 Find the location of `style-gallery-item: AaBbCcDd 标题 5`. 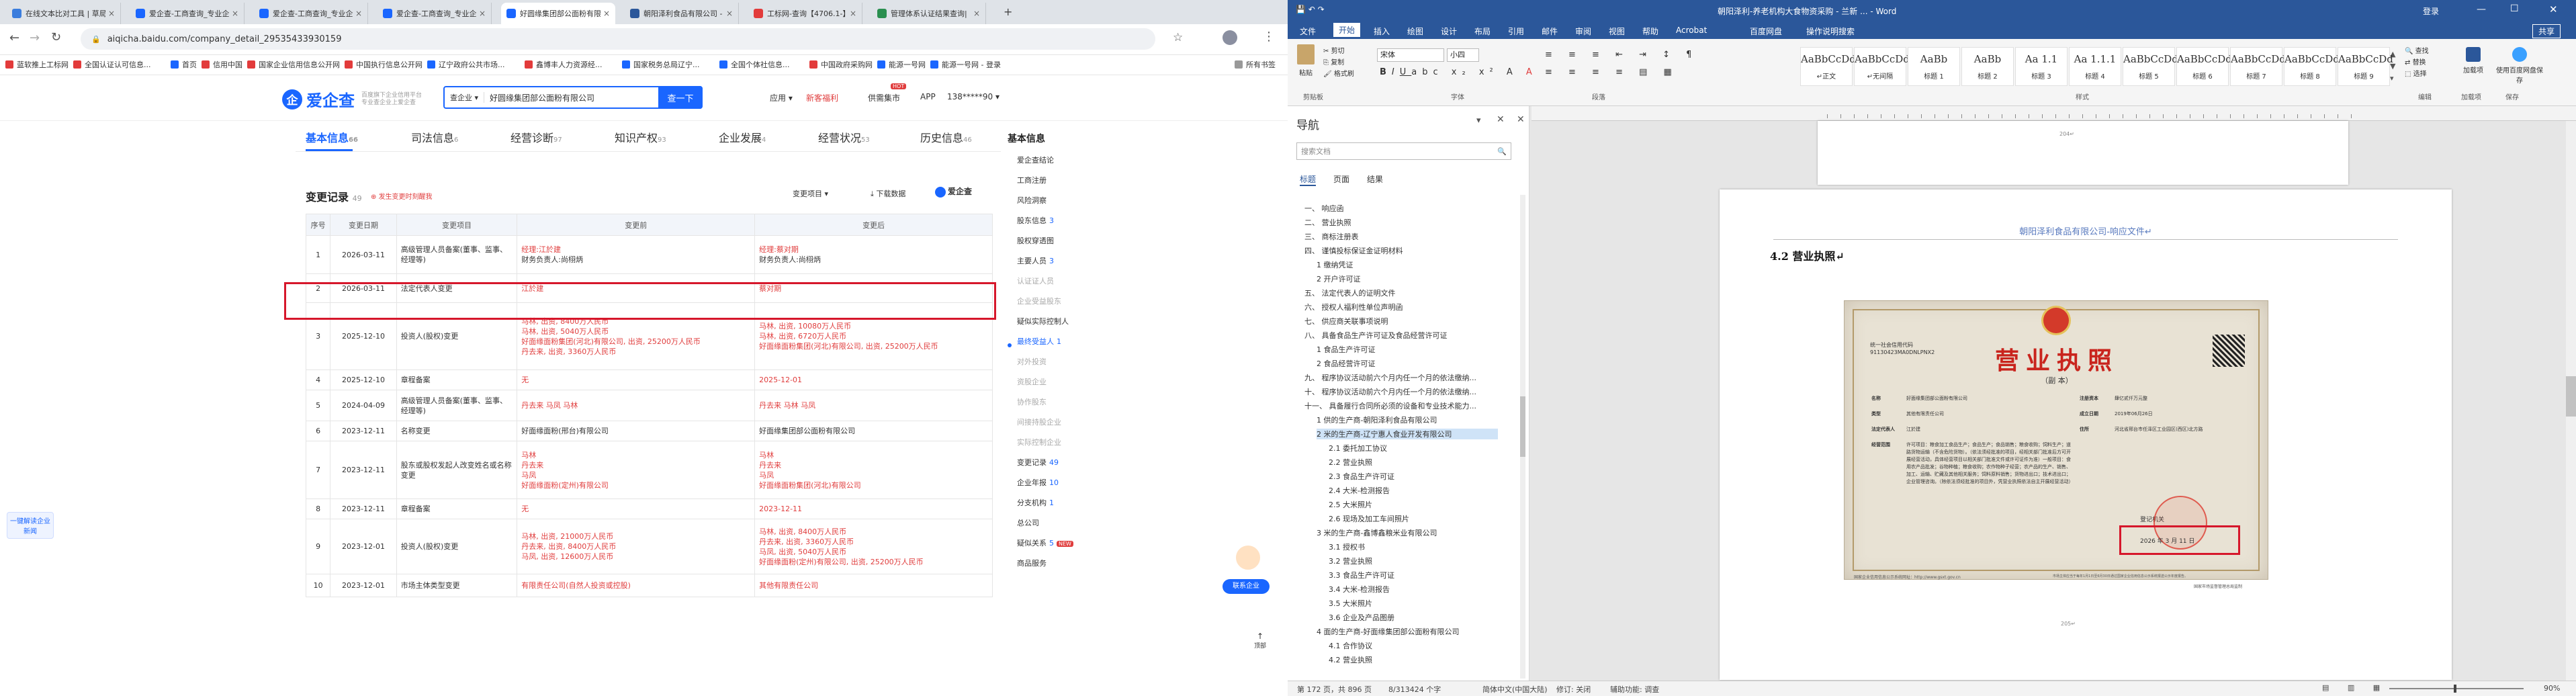

style-gallery-item: AaBbCcDd 标题 5 is located at coordinates (2151, 66).